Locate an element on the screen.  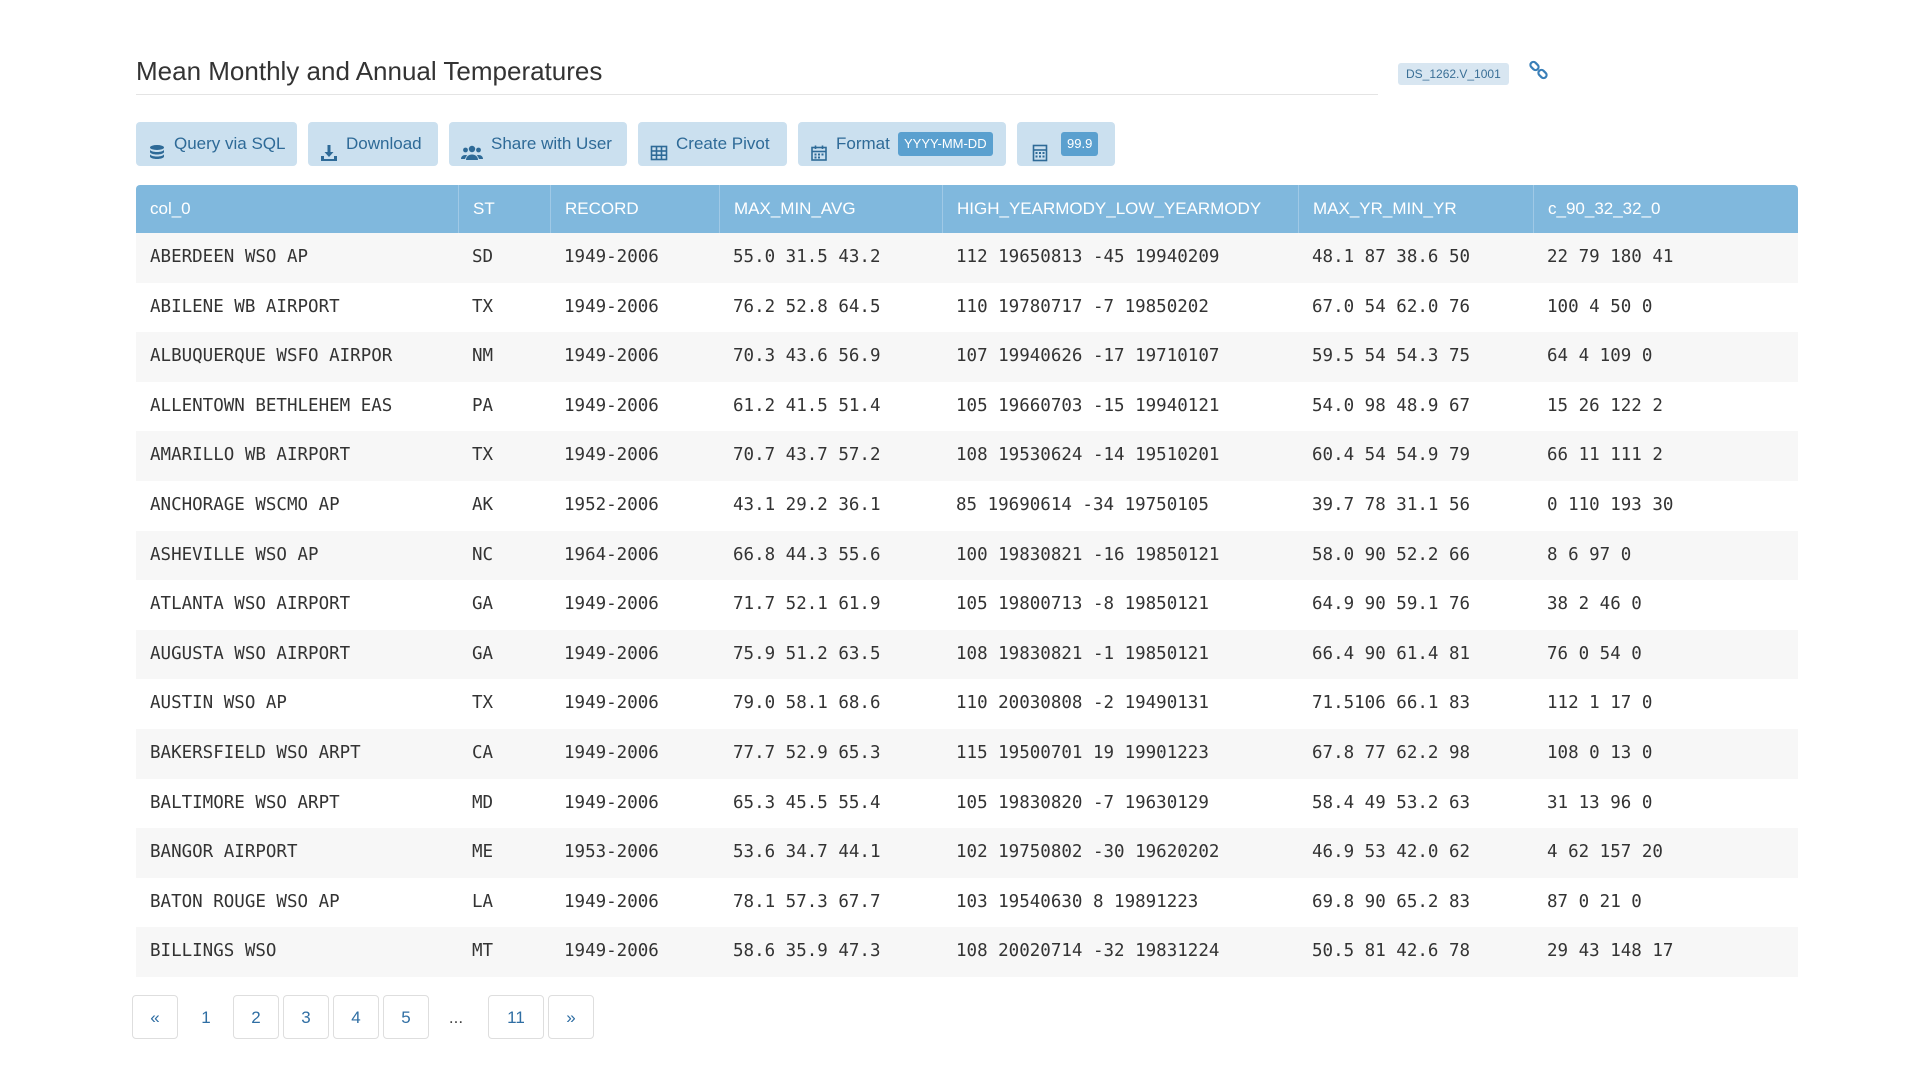
table-cell: AK is located at coordinates (483, 504).